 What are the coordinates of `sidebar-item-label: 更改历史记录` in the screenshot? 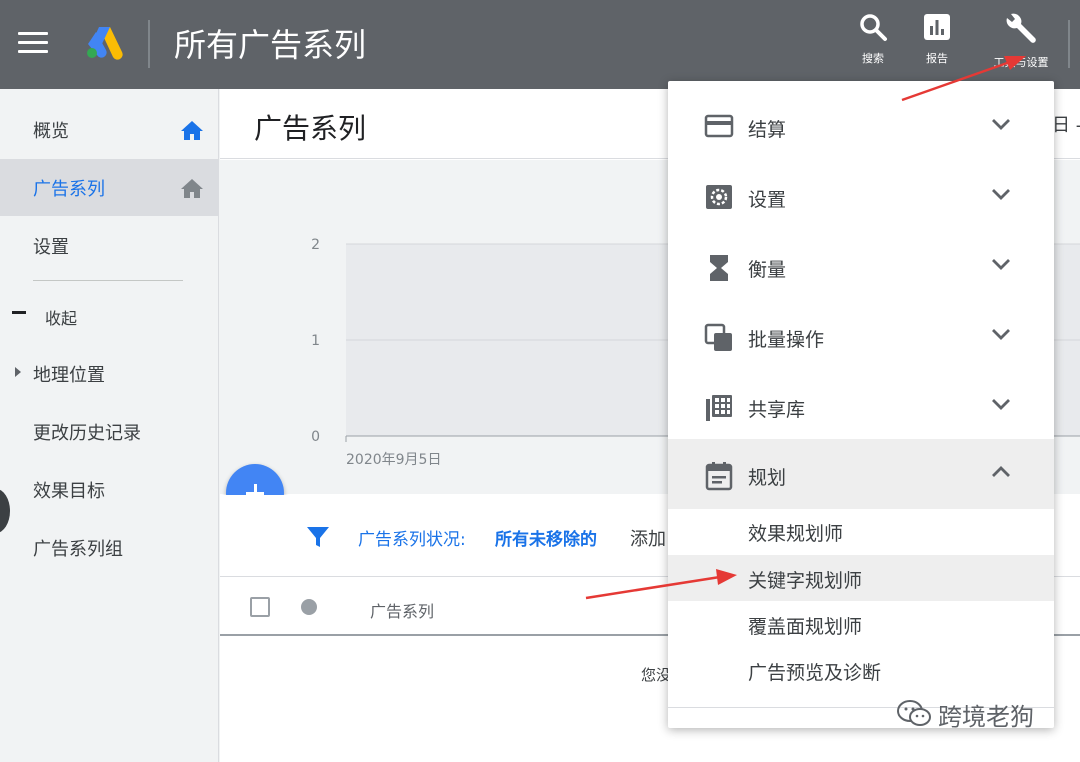 It's located at (87, 433).